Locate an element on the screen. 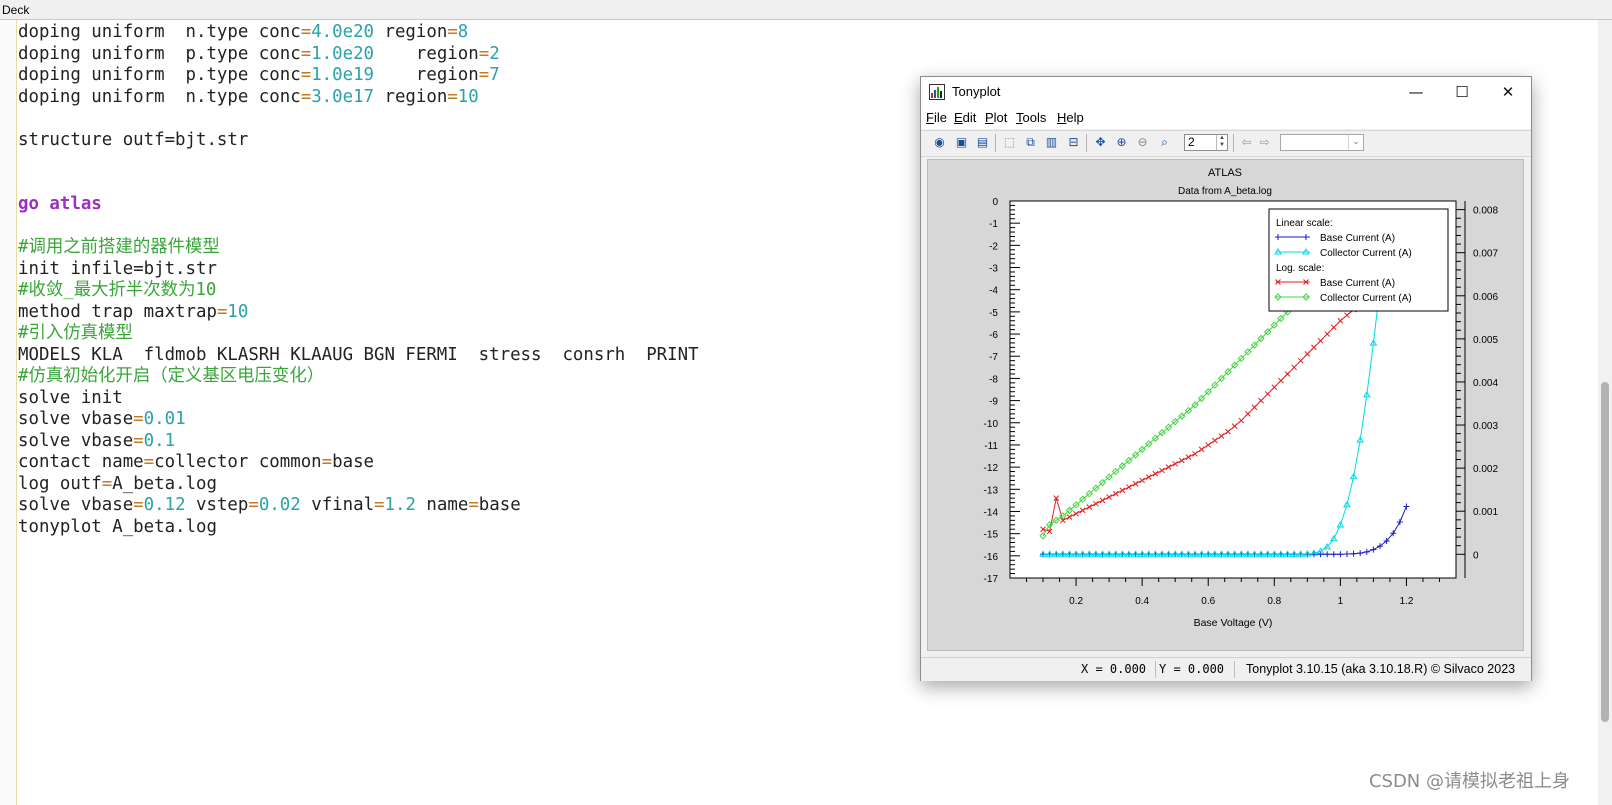 The image size is (1612, 805). y-left-tick-label: -3 is located at coordinates (993, 269).